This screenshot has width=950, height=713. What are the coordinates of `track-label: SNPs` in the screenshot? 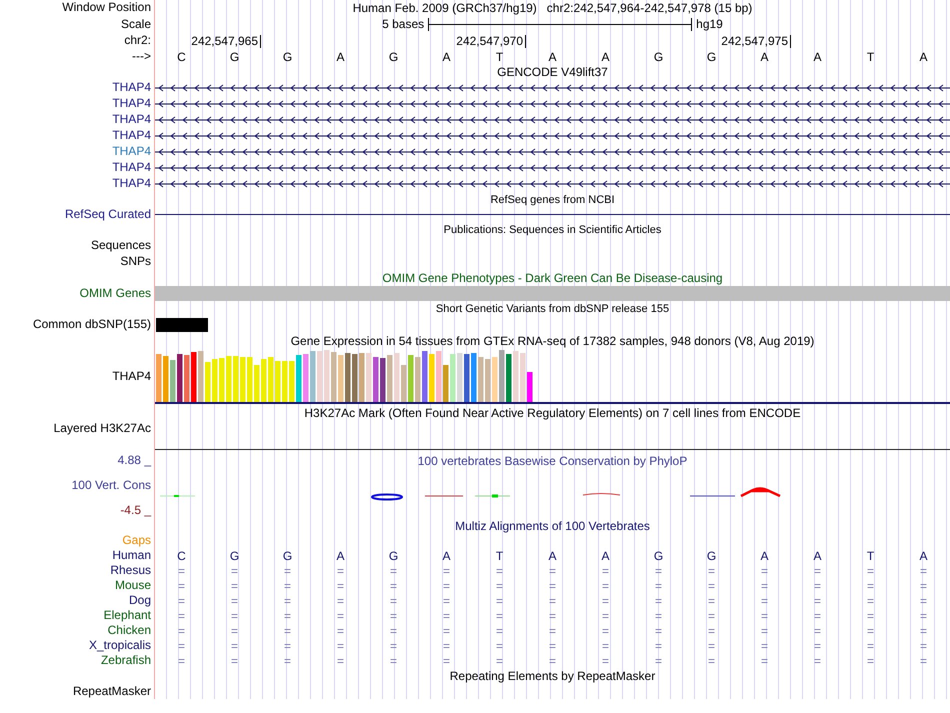 It's located at (135, 262).